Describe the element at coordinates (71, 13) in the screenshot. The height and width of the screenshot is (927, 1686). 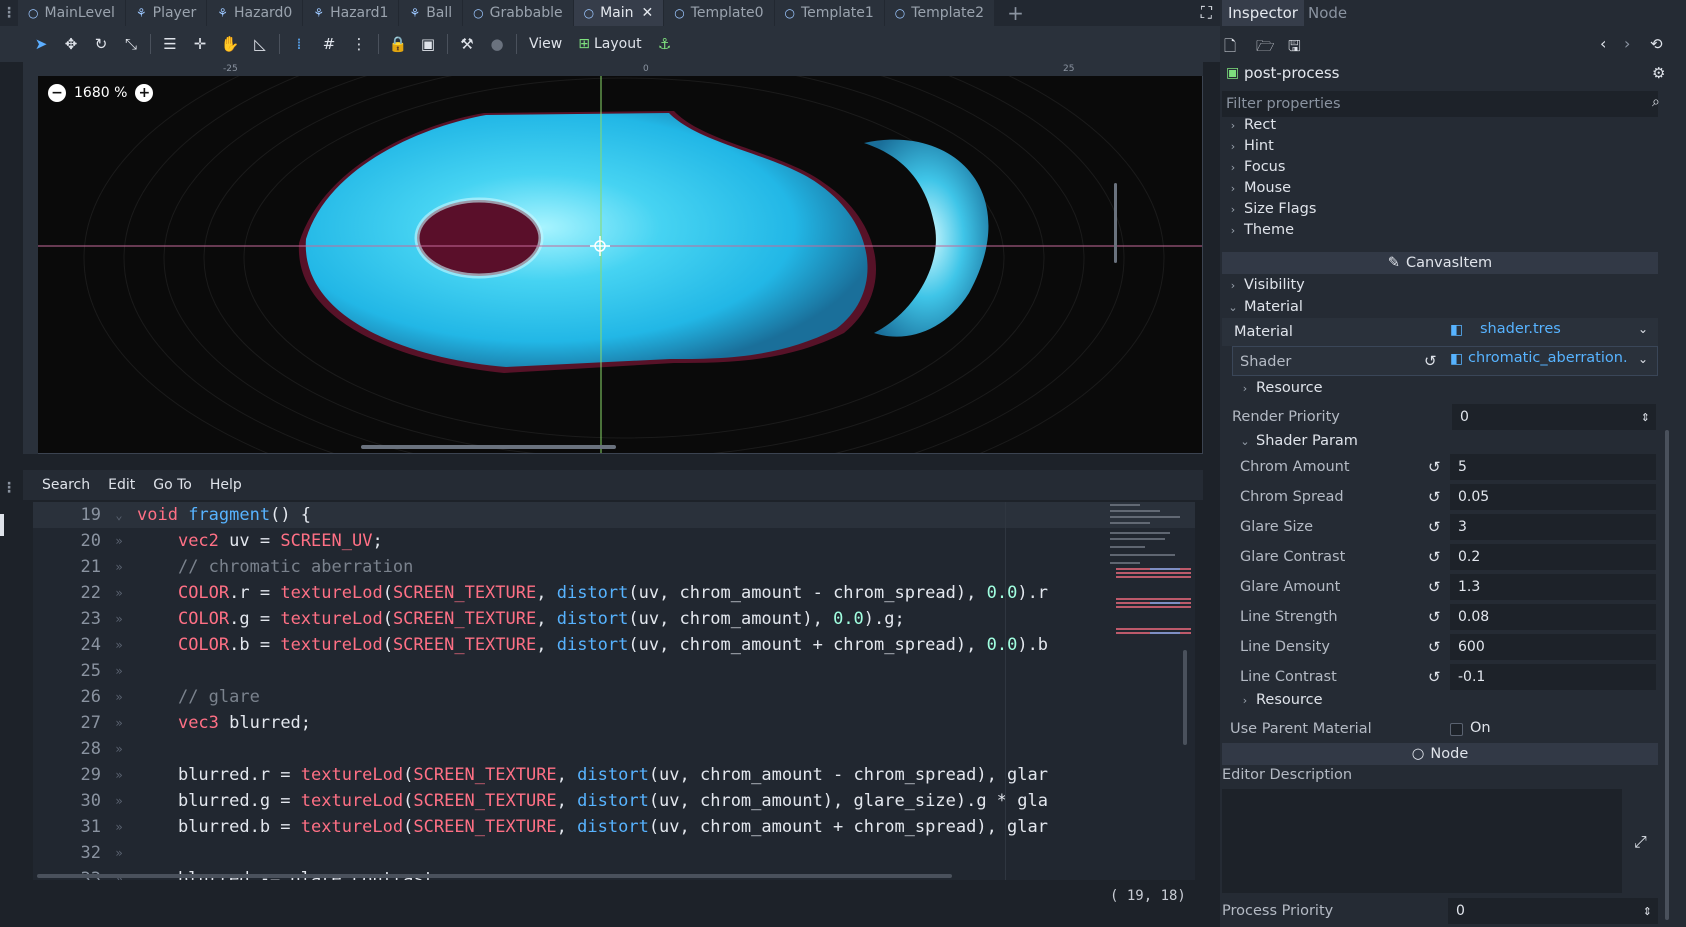
I see `scene-tab-mainlevel: ○ MainLevel` at that location.